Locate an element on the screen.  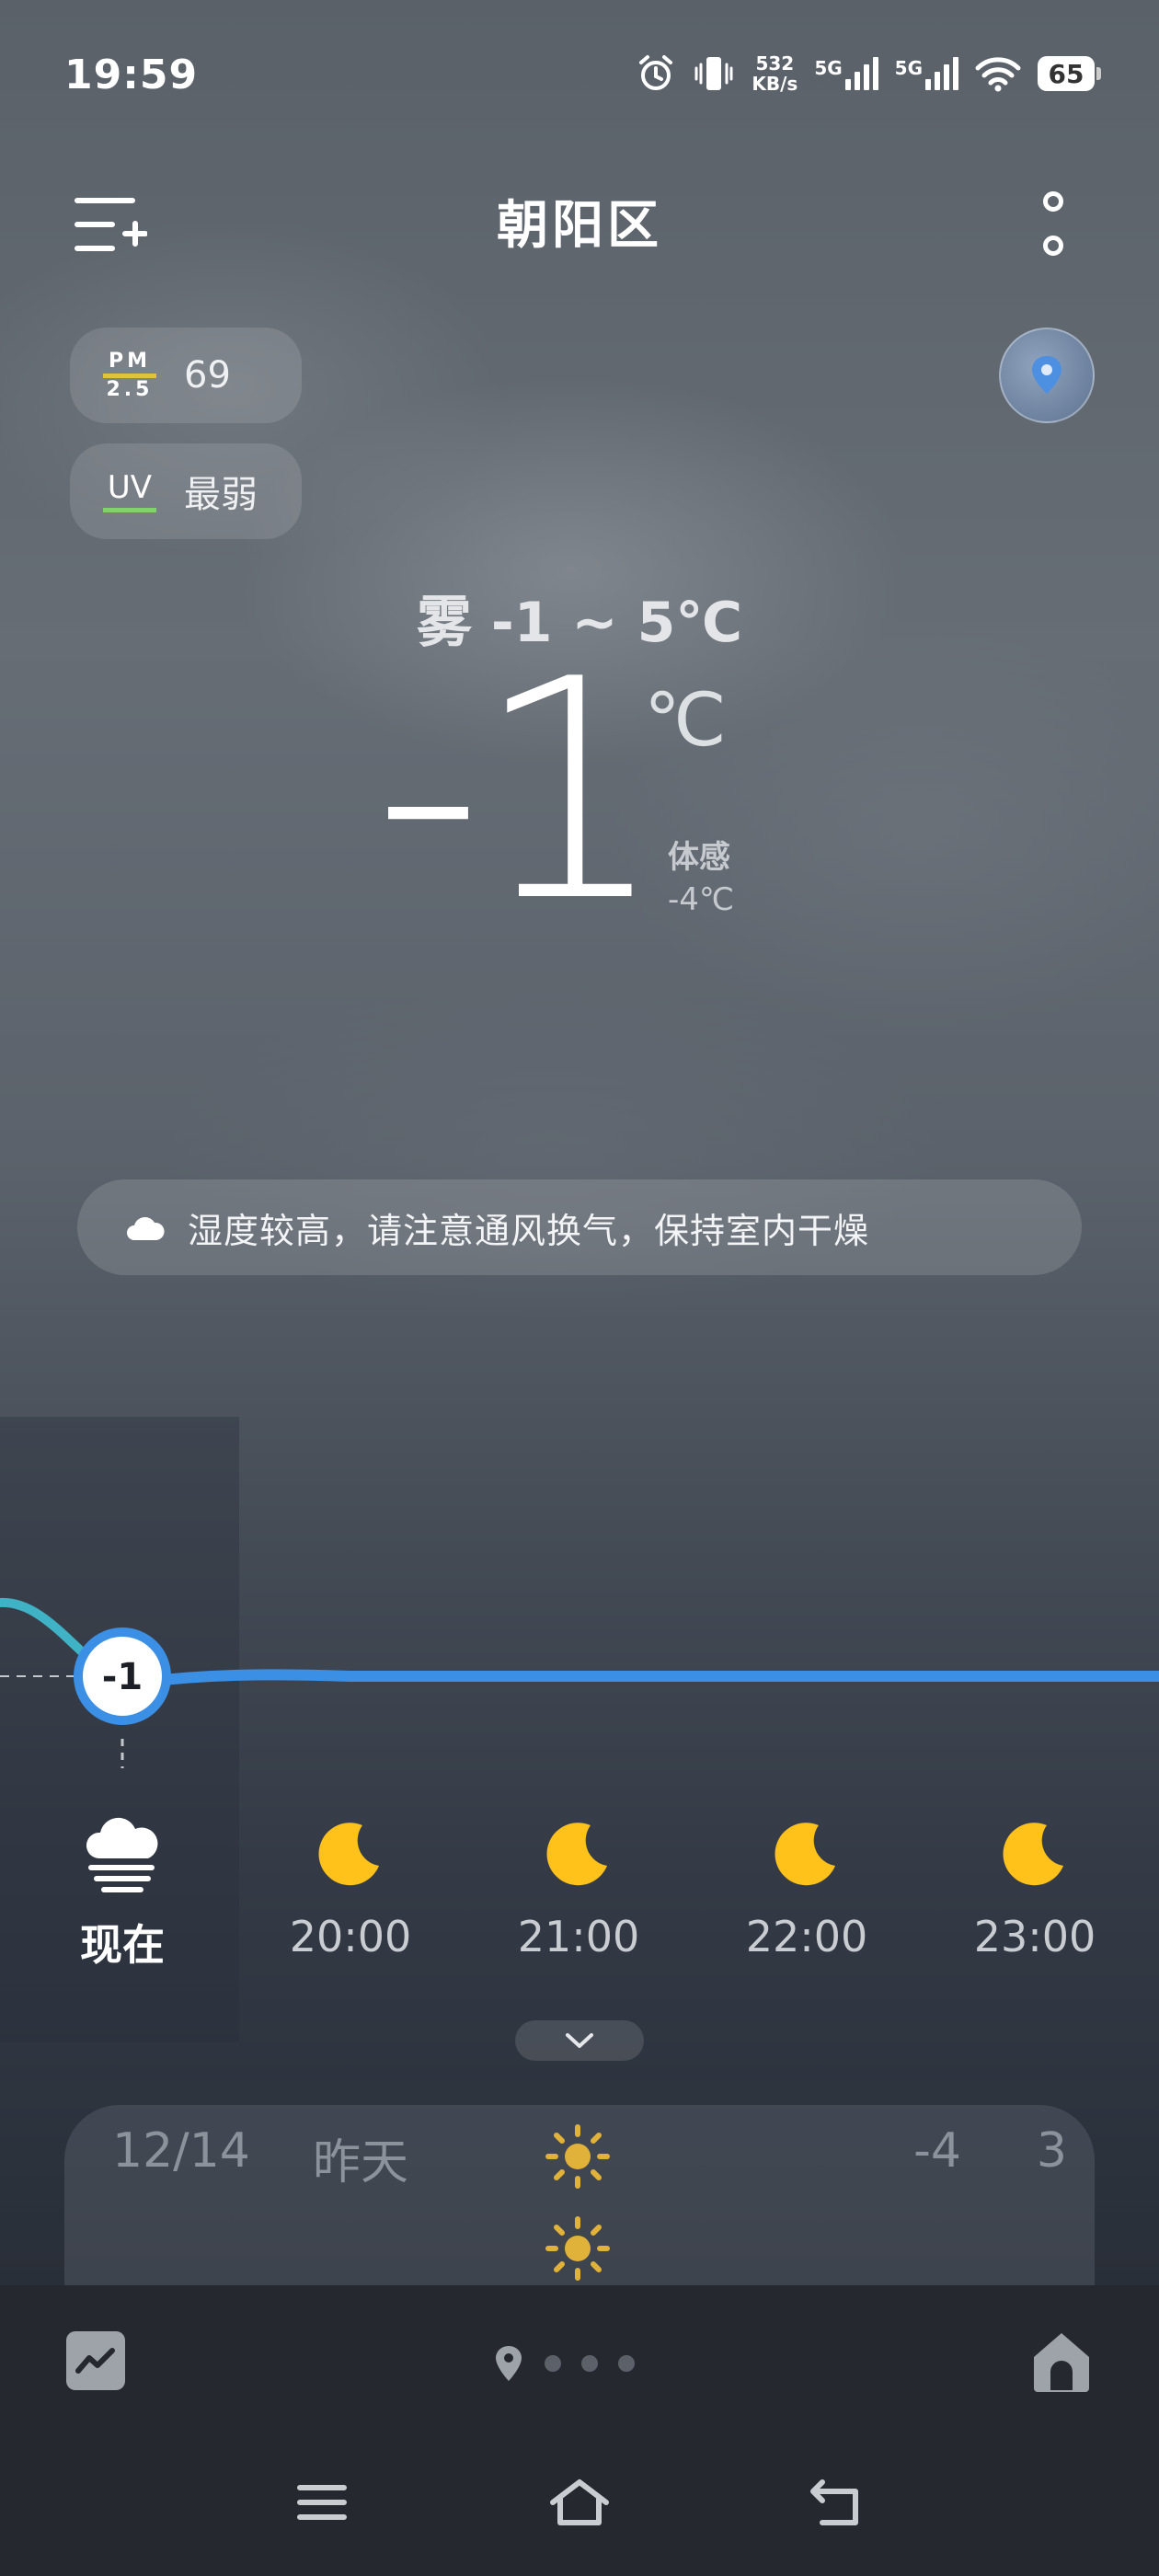
hourly-time: 22:00 is located at coordinates (806, 1936).